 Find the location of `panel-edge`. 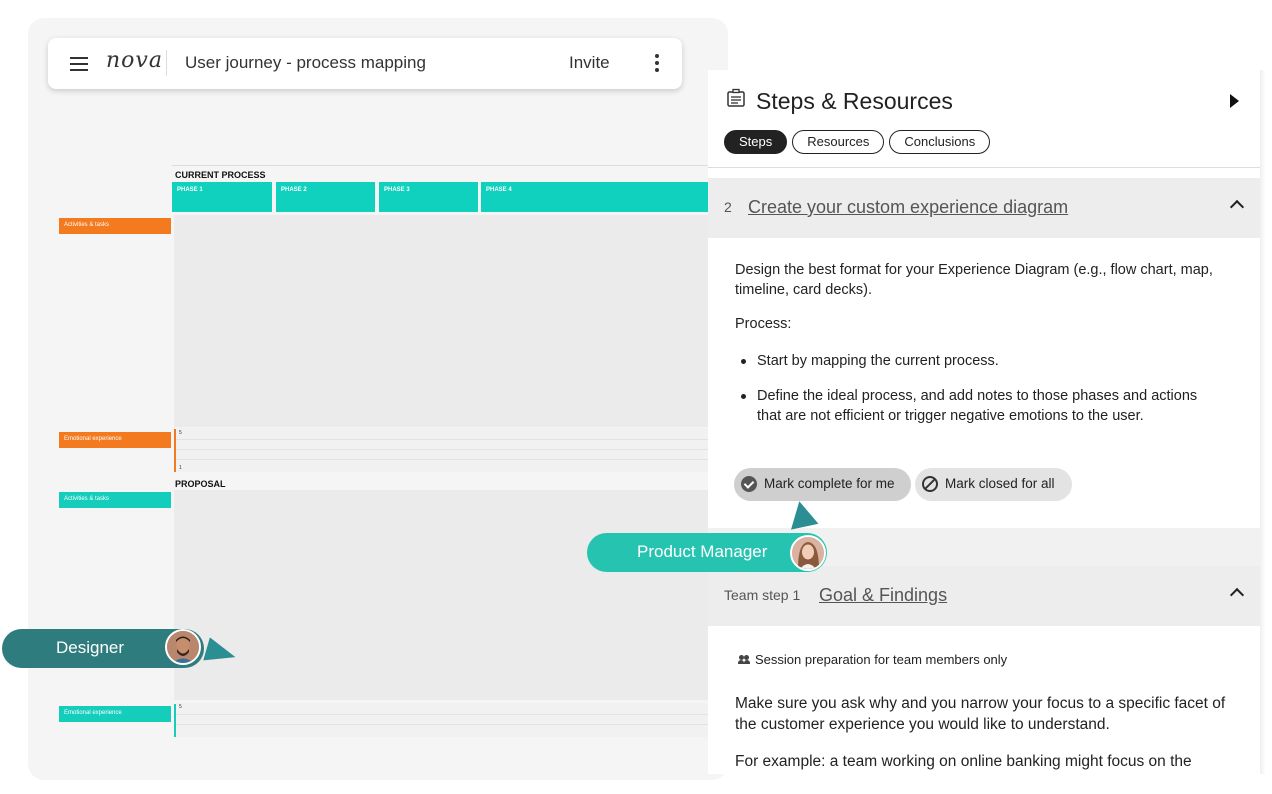

panel-edge is located at coordinates (1263, 422).